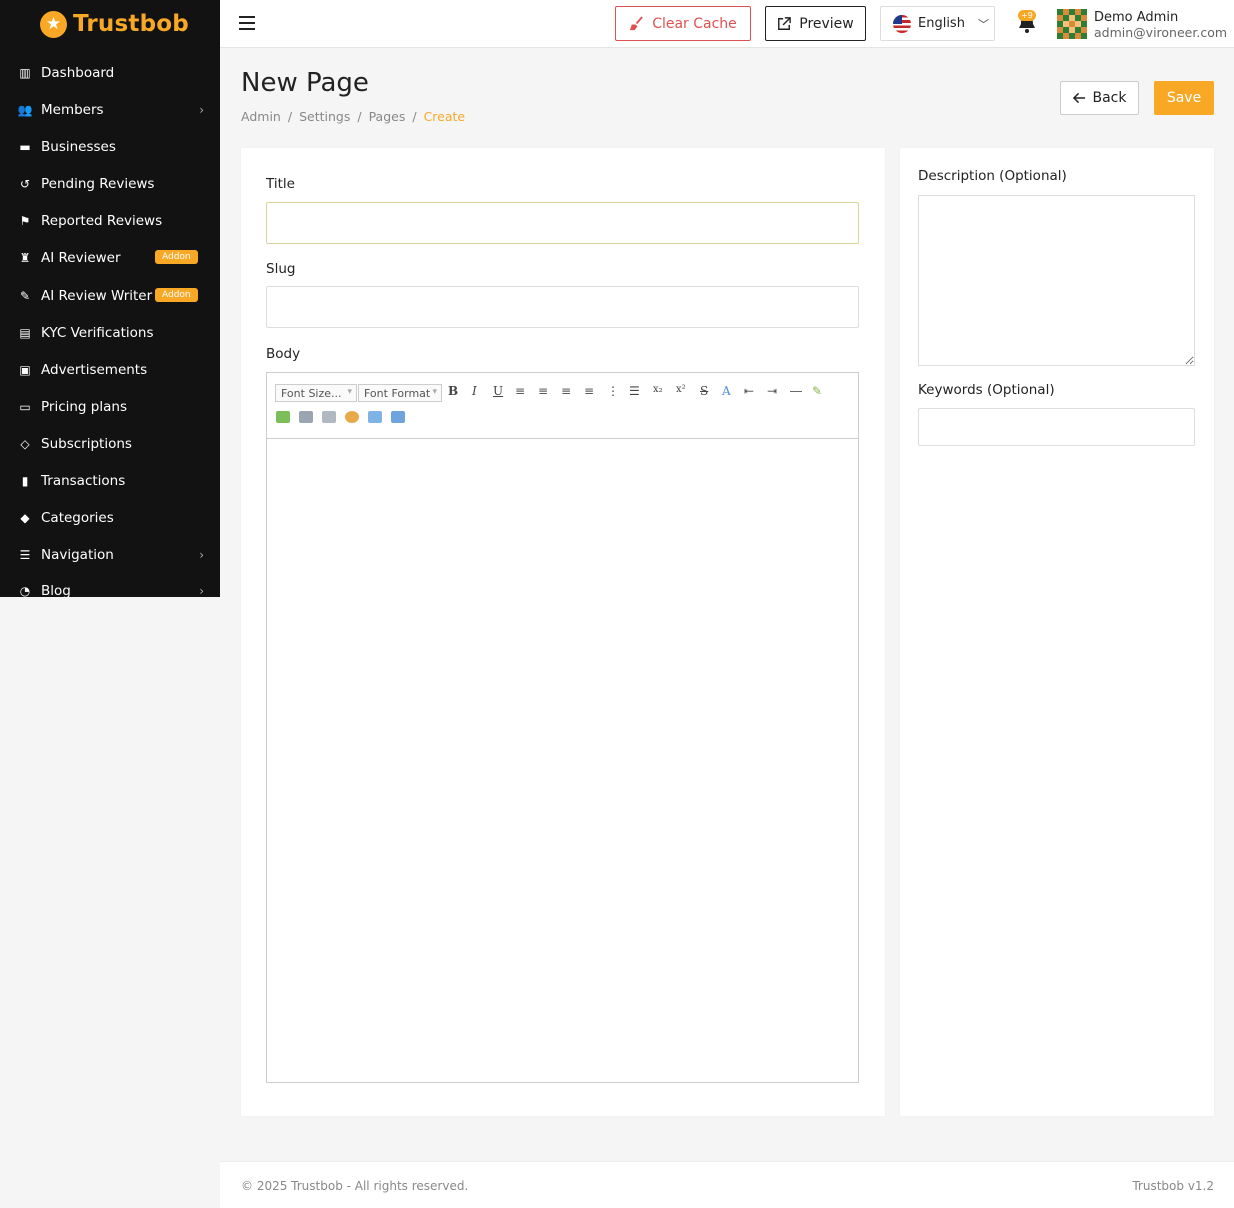  I want to click on menu-toggle-icon, so click(247, 23).